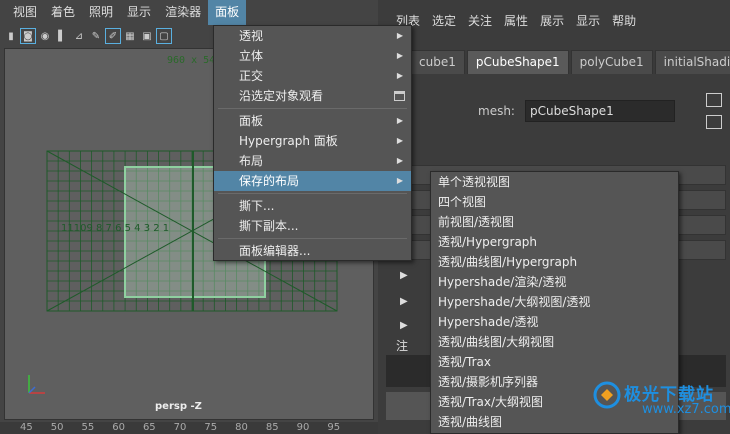 Image resolution: width=730 pixels, height=434 pixels. Describe the element at coordinates (554, 282) in the screenshot. I see `layout-item: Hypershade/渲染/透视` at that location.